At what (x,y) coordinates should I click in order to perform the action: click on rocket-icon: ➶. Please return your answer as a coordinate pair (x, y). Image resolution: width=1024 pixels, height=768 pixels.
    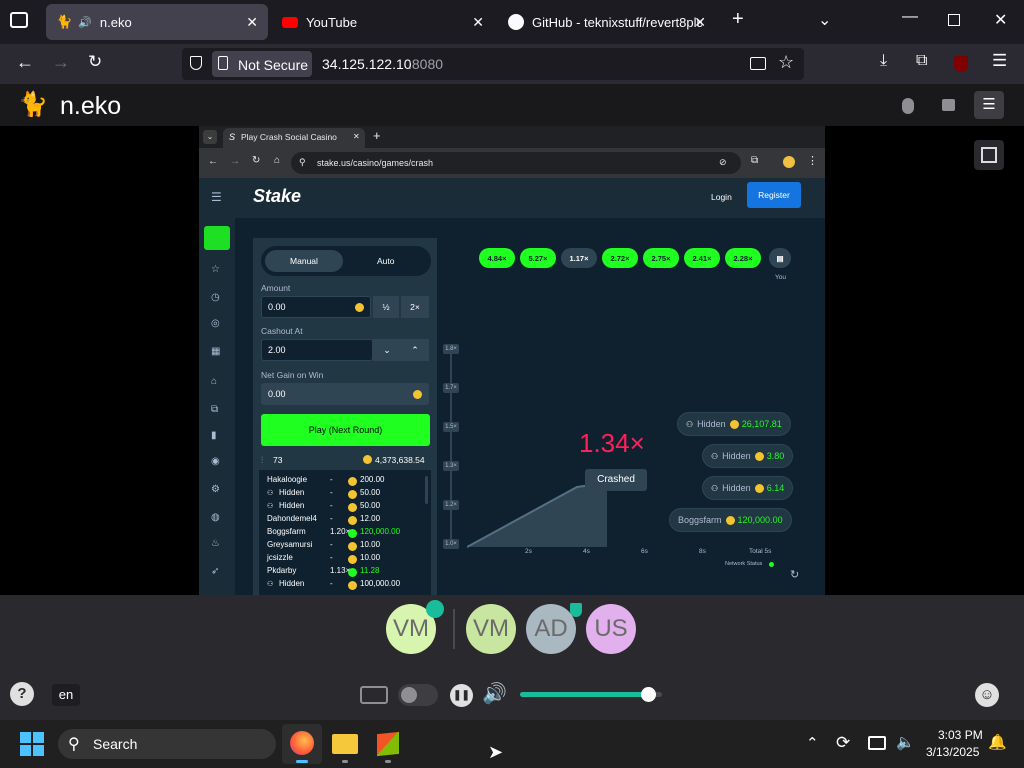
    Looking at the image, I should click on (215, 571).